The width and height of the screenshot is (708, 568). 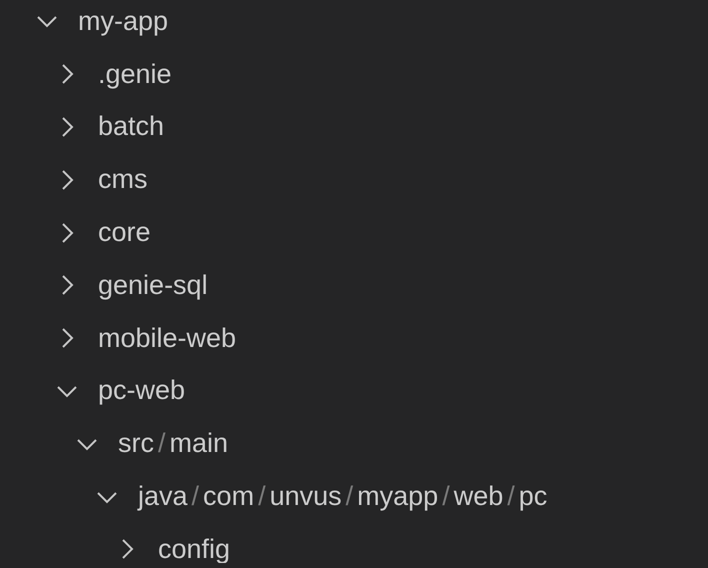 What do you see at coordinates (479, 496) in the screenshot?
I see `folder-name: web` at bounding box center [479, 496].